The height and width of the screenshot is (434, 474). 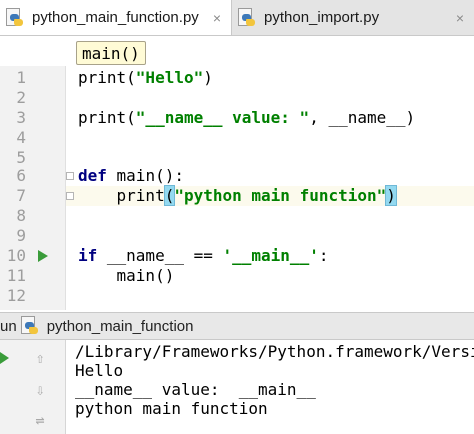 What do you see at coordinates (237, 236) in the screenshot?
I see `code-line: 9` at bounding box center [237, 236].